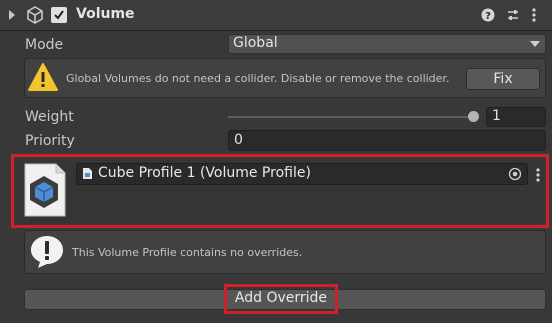 Image resolution: width=552 pixels, height=323 pixels. Describe the element at coordinates (105, 14) in the screenshot. I see `component-title: Volume` at that location.